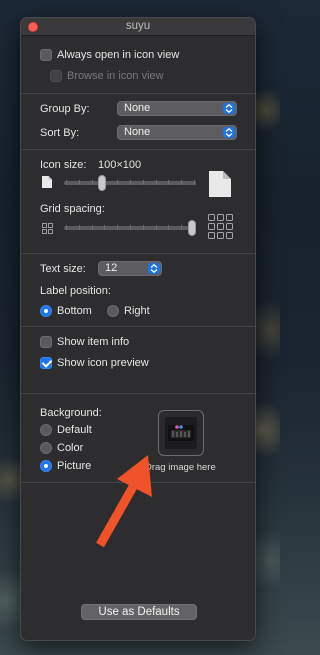 The width and height of the screenshot is (320, 655). Describe the element at coordinates (103, 363) in the screenshot. I see `show-icon-preview-label: Show icon preview` at that location.